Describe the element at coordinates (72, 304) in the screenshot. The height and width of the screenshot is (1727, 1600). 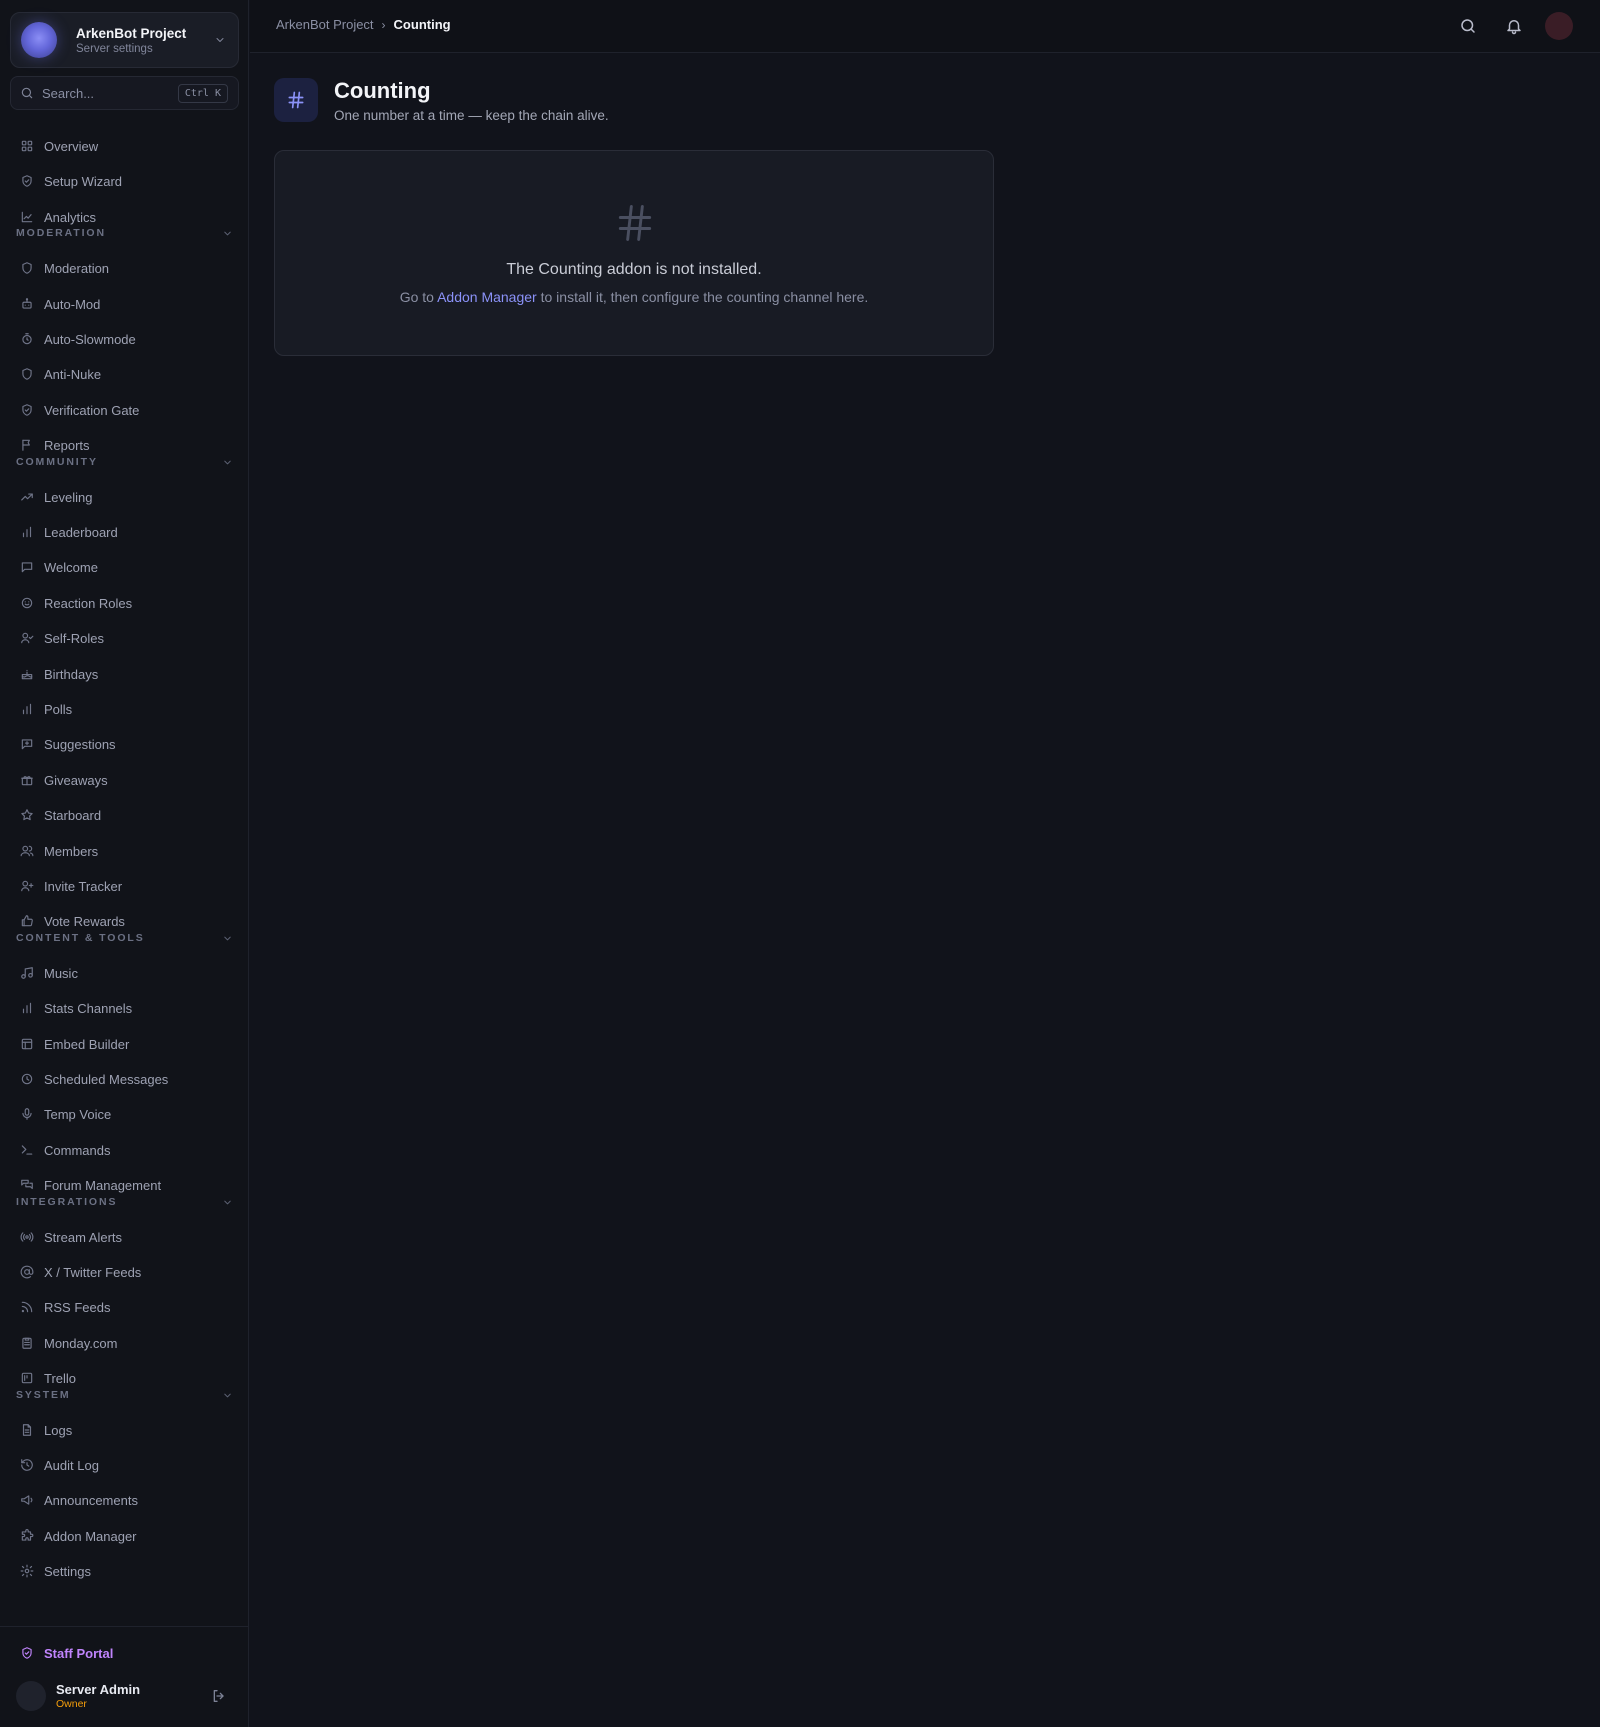
I see `sidebar-item-label: Auto-Mod` at that location.